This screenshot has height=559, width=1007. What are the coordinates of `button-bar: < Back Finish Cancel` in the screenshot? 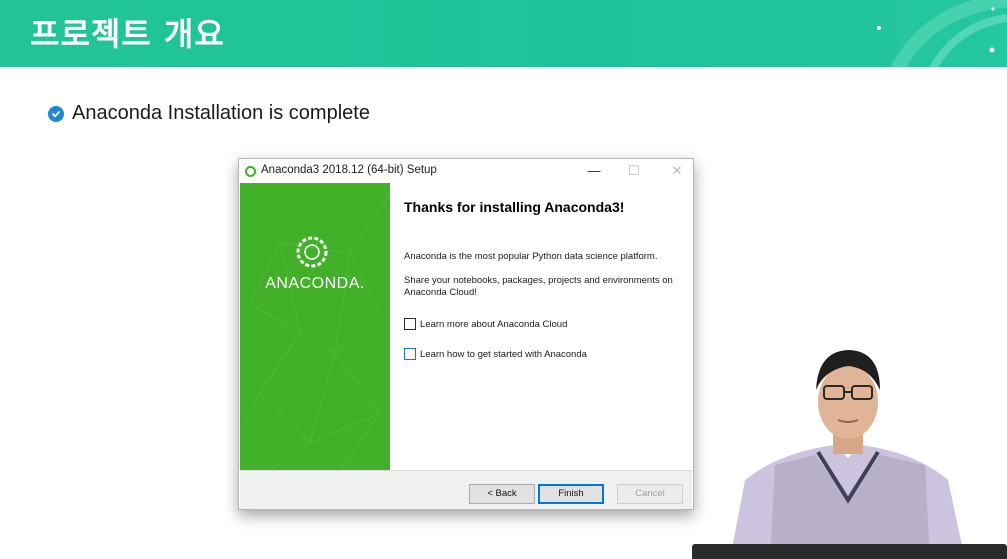 It's located at (466, 489).